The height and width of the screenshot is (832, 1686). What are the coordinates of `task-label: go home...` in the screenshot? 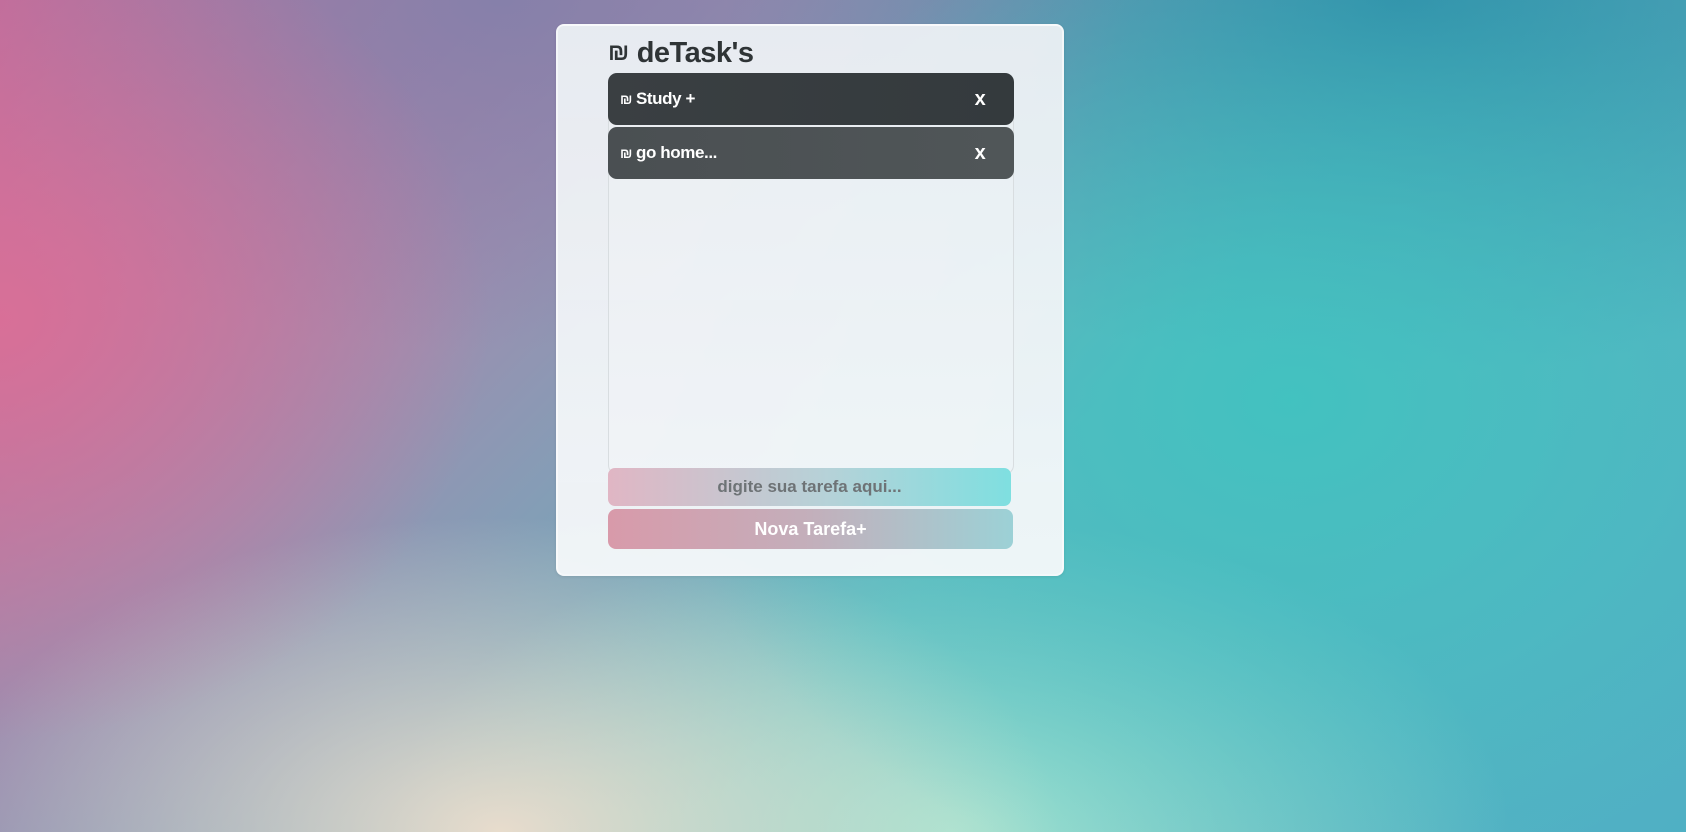 It's located at (676, 152).